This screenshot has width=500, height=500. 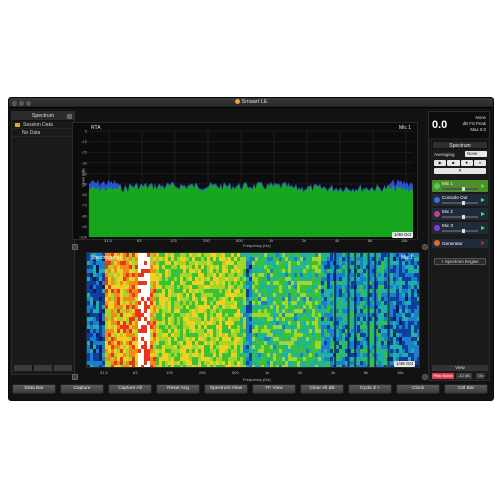 I want to click on channel-mic-2: Mic 2, so click(x=460, y=214).